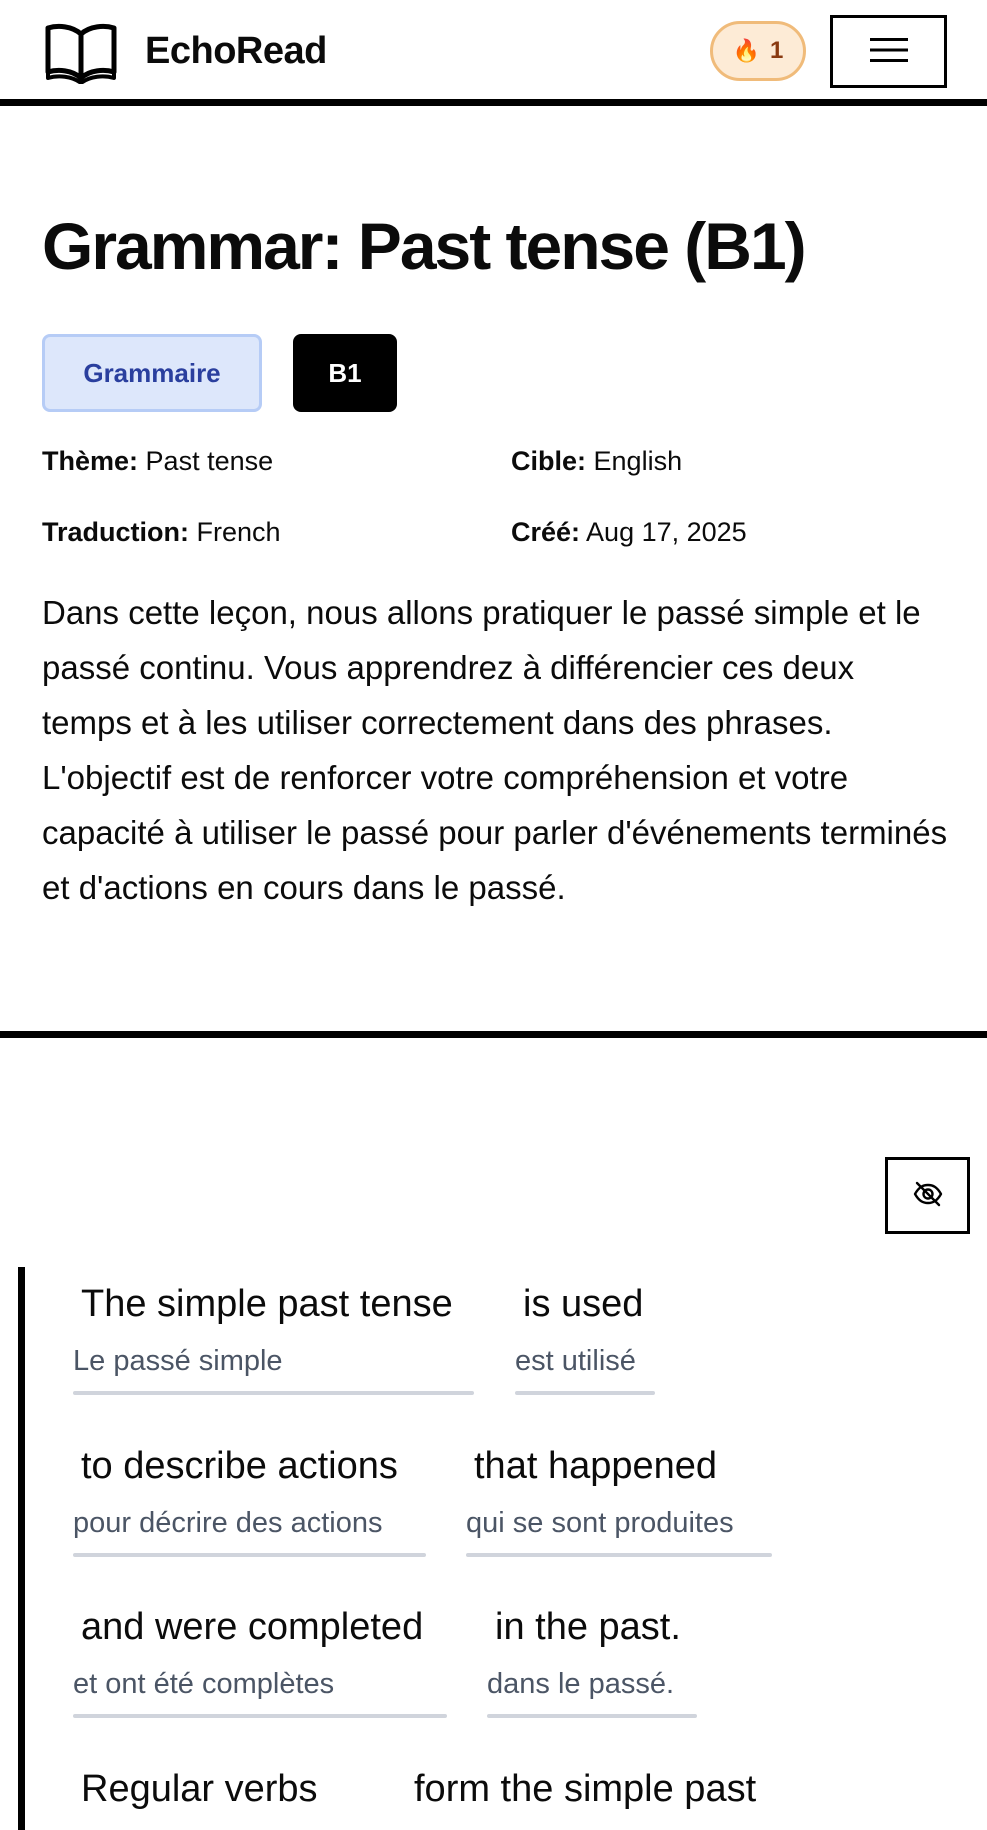 The image size is (987, 1830). I want to click on meta-translation-value: French, so click(238, 532).